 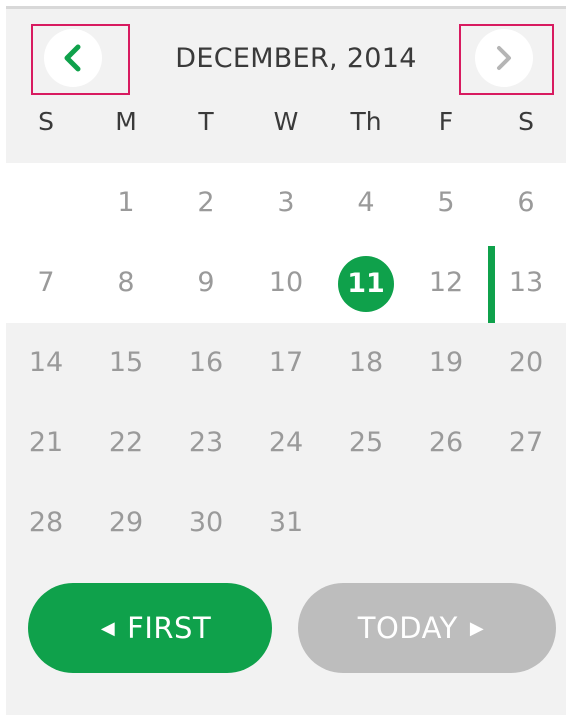 I want to click on day-cell: 24, so click(x=286, y=443).